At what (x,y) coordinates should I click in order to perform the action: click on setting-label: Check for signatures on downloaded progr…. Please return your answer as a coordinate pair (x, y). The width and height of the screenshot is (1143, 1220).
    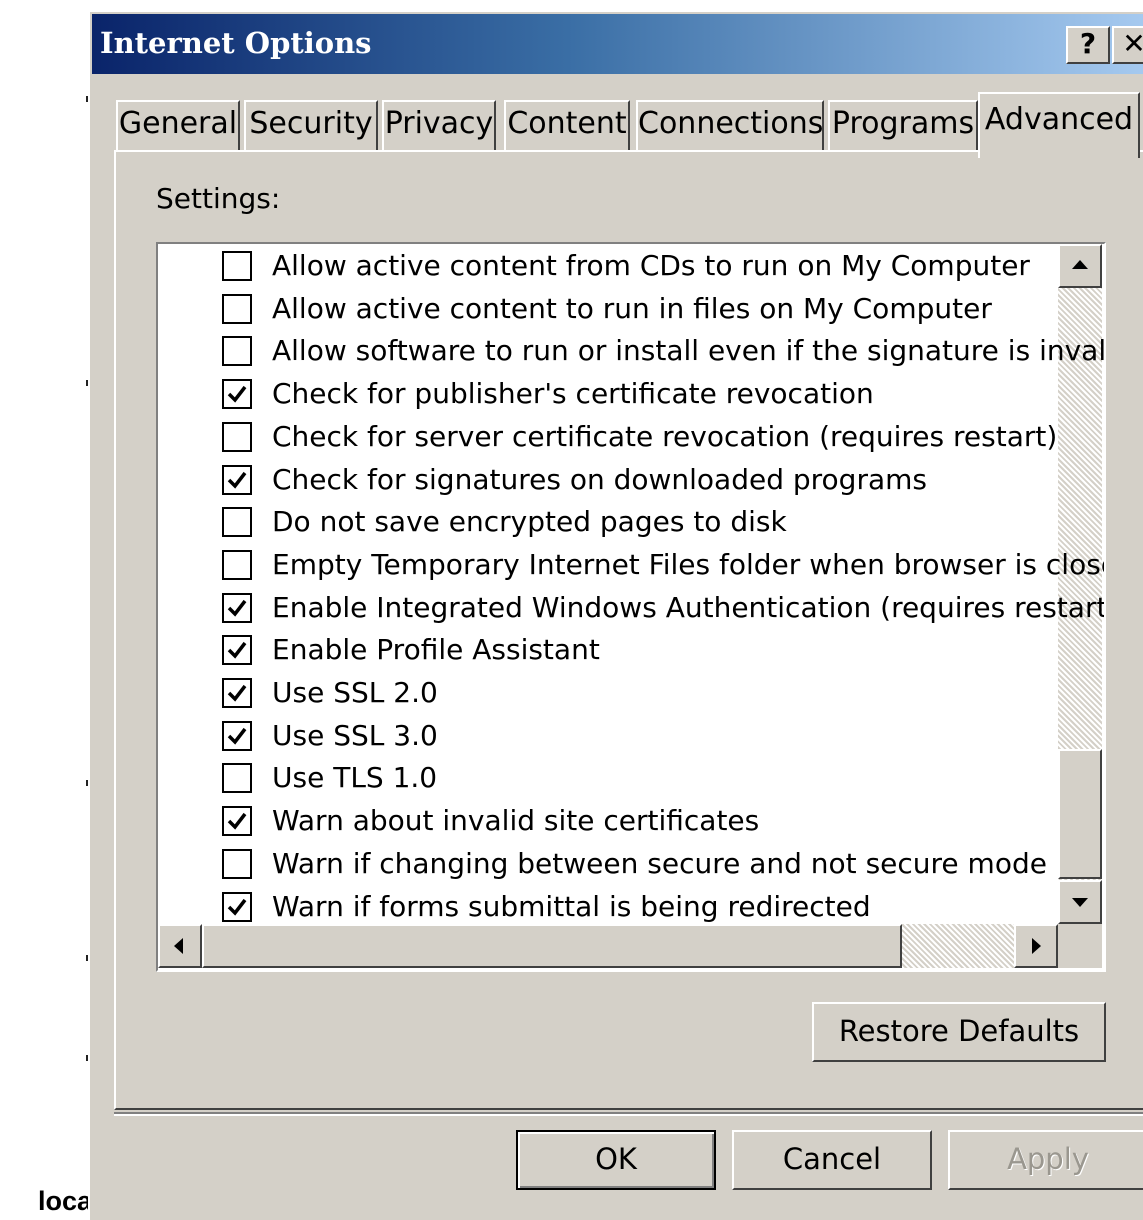
    Looking at the image, I should click on (599, 479).